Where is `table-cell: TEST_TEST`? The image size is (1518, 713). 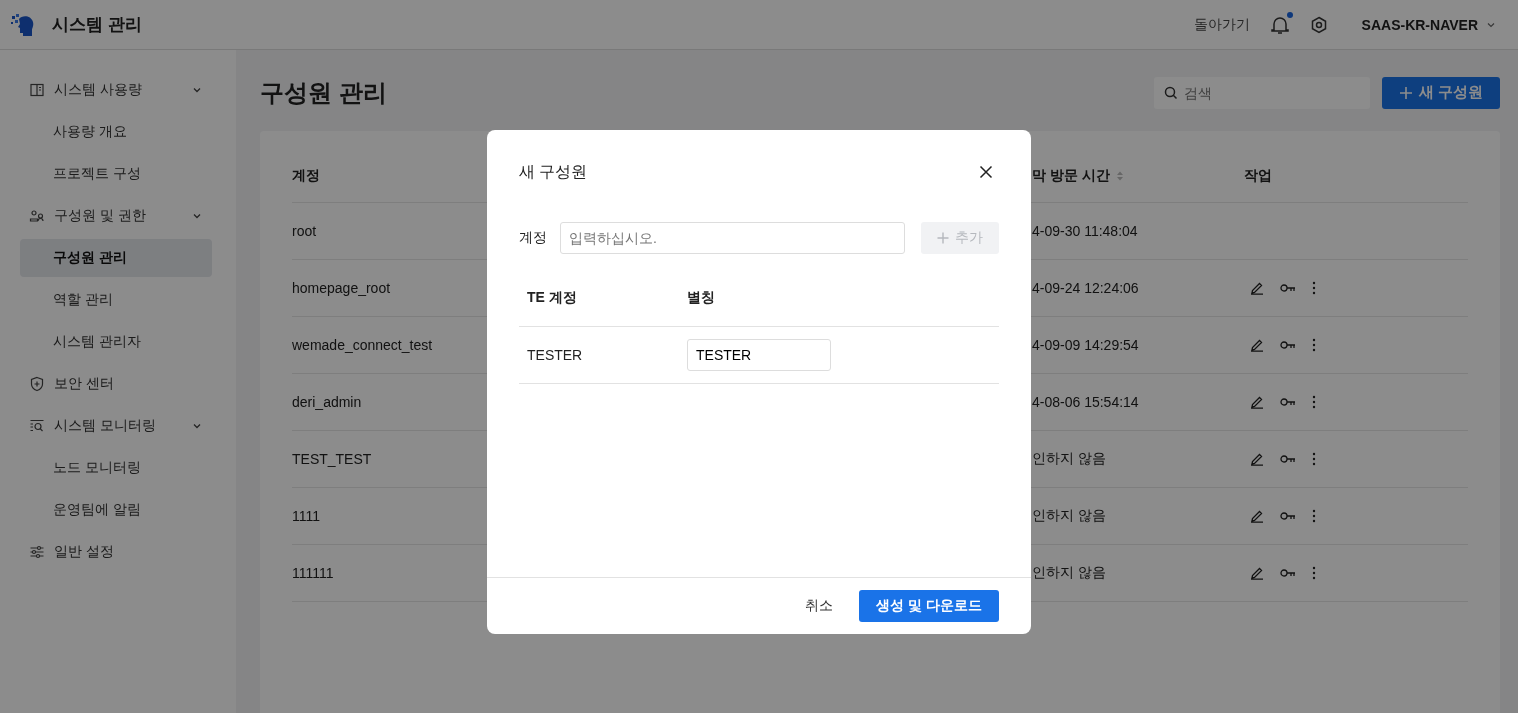 table-cell: TEST_TEST is located at coordinates (332, 459).